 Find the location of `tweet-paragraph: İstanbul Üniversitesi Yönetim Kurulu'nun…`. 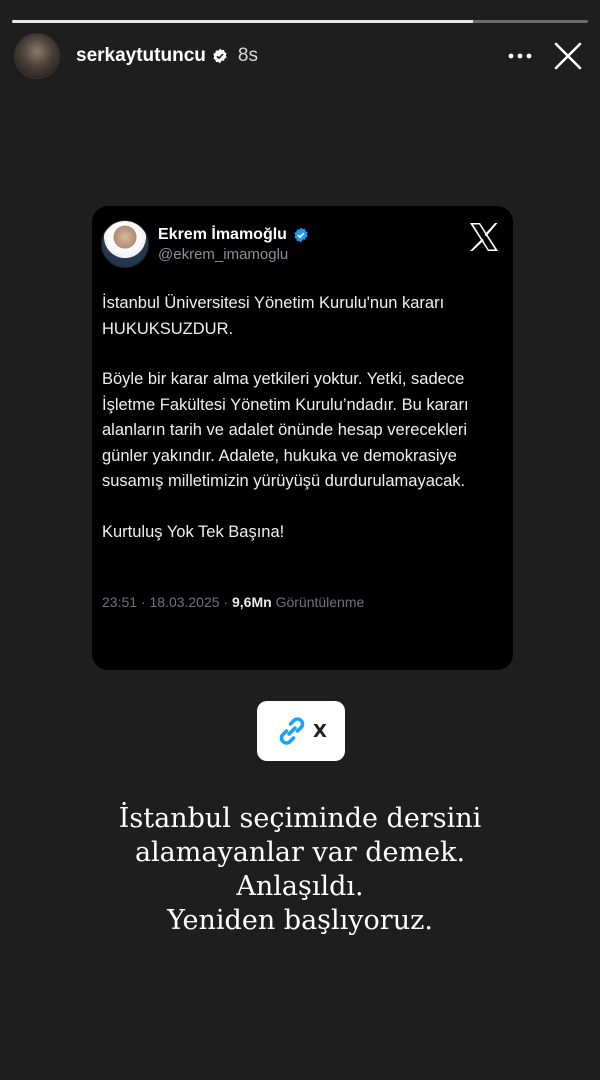

tweet-paragraph: İstanbul Üniversitesi Yönetim Kurulu'nun… is located at coordinates (273, 316).